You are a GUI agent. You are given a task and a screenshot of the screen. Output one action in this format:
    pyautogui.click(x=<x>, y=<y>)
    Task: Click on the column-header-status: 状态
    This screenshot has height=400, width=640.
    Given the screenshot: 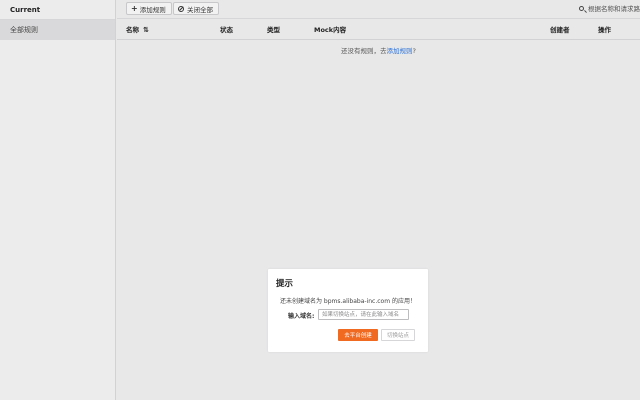 What is the action you would take?
    pyautogui.click(x=226, y=30)
    